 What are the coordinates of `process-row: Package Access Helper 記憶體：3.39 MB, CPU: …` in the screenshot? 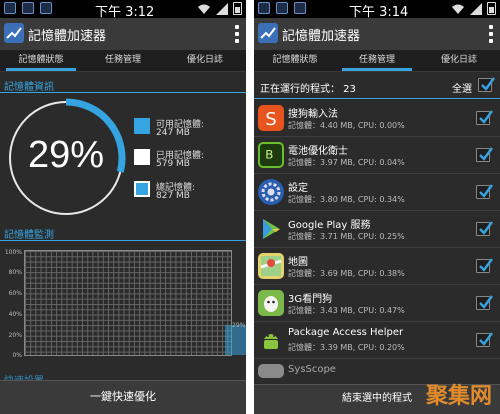 It's located at (377, 340).